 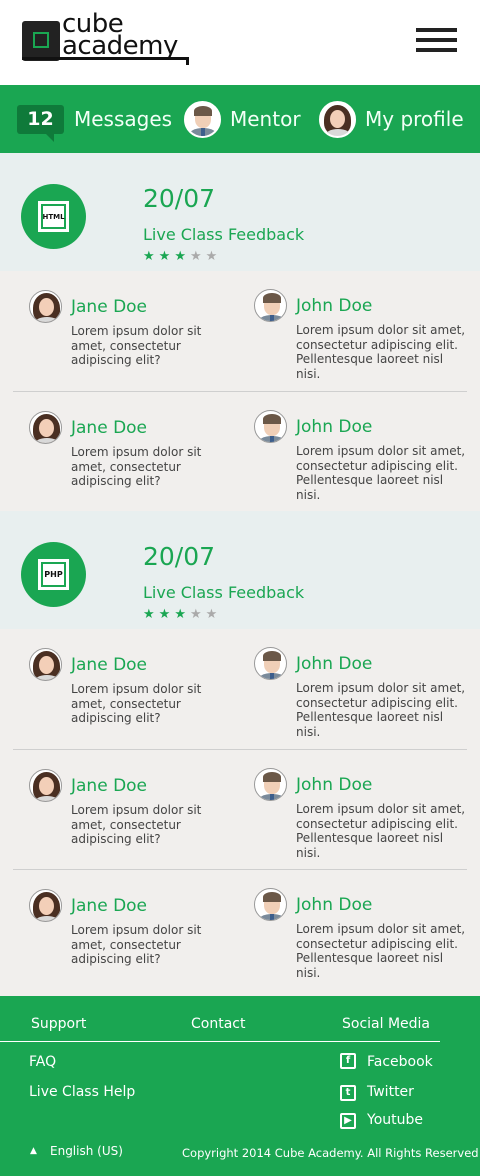 I want to click on nav-mentor: Mentor, so click(x=242, y=119).